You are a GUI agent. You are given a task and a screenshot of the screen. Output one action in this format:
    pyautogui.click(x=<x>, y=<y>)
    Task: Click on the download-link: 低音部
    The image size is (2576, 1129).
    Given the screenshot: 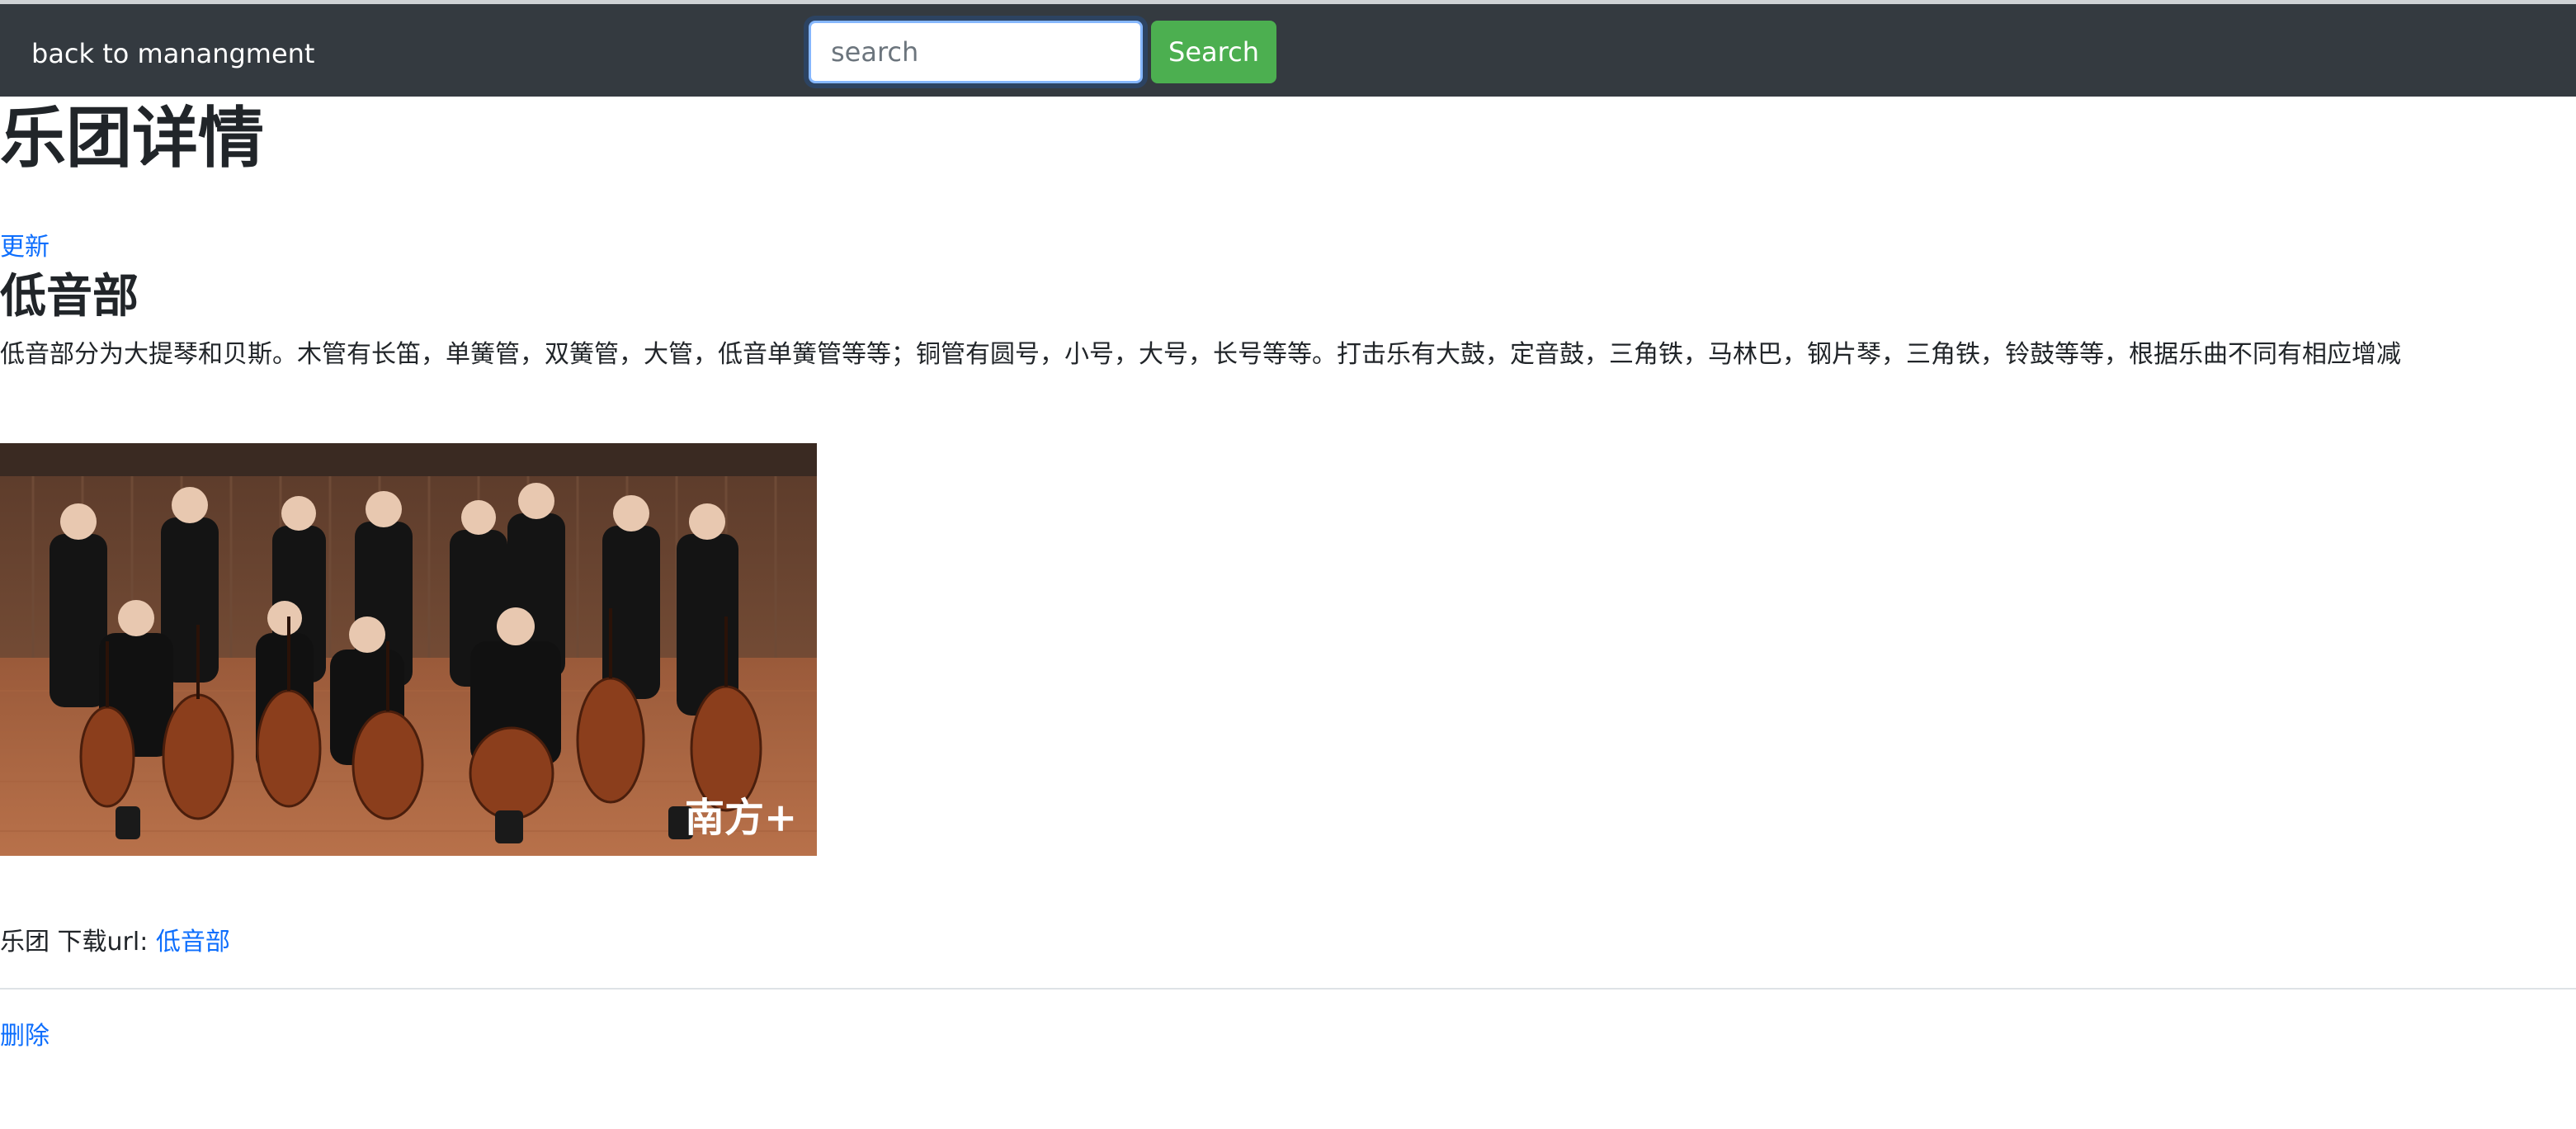 What is the action you would take?
    pyautogui.click(x=193, y=942)
    